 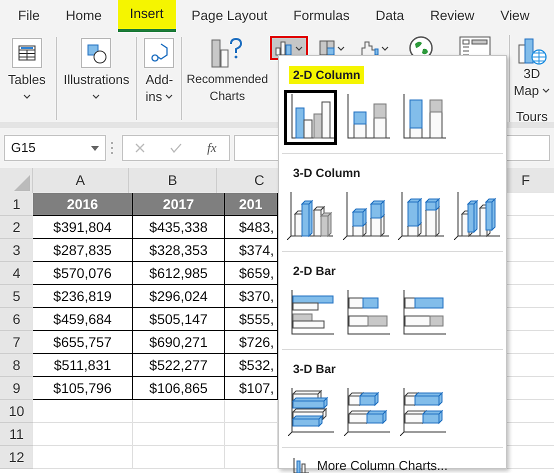 What do you see at coordinates (96, 53) in the screenshot?
I see `shapes-icon` at bounding box center [96, 53].